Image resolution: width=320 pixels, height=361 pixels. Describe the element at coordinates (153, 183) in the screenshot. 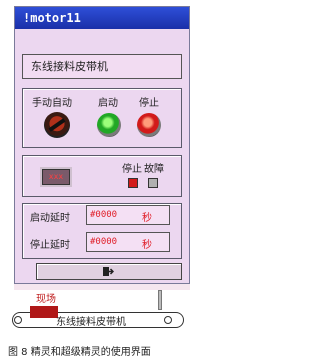

I see `fault-indicator` at that location.